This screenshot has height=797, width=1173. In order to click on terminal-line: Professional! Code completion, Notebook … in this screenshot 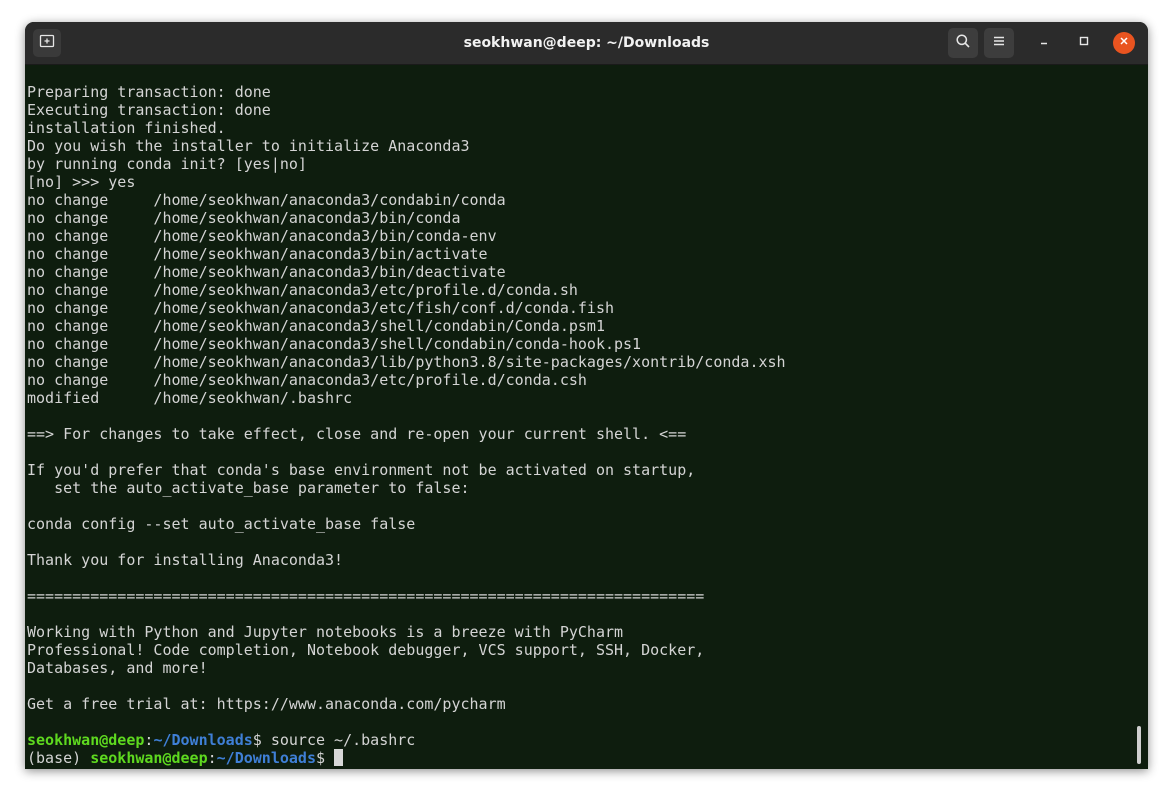, I will do `click(366, 650)`.